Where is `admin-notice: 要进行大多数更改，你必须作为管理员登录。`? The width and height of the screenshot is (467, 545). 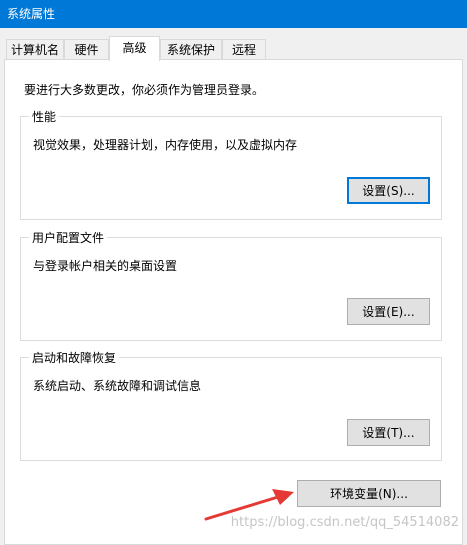
admin-notice: 要进行大多数更改，你必须作为管理员登录。 is located at coordinates (144, 90).